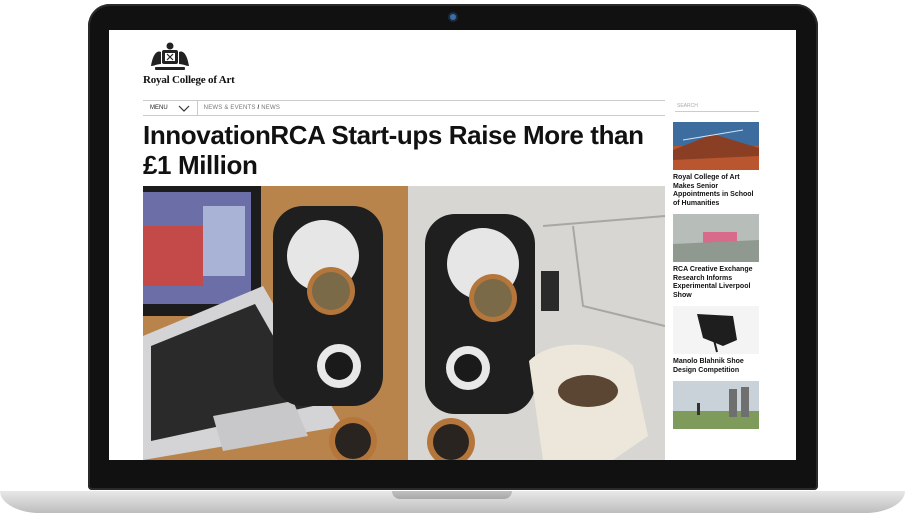 This screenshot has width=905, height=520. What do you see at coordinates (184, 108) in the screenshot?
I see `chevron-down-icon` at bounding box center [184, 108].